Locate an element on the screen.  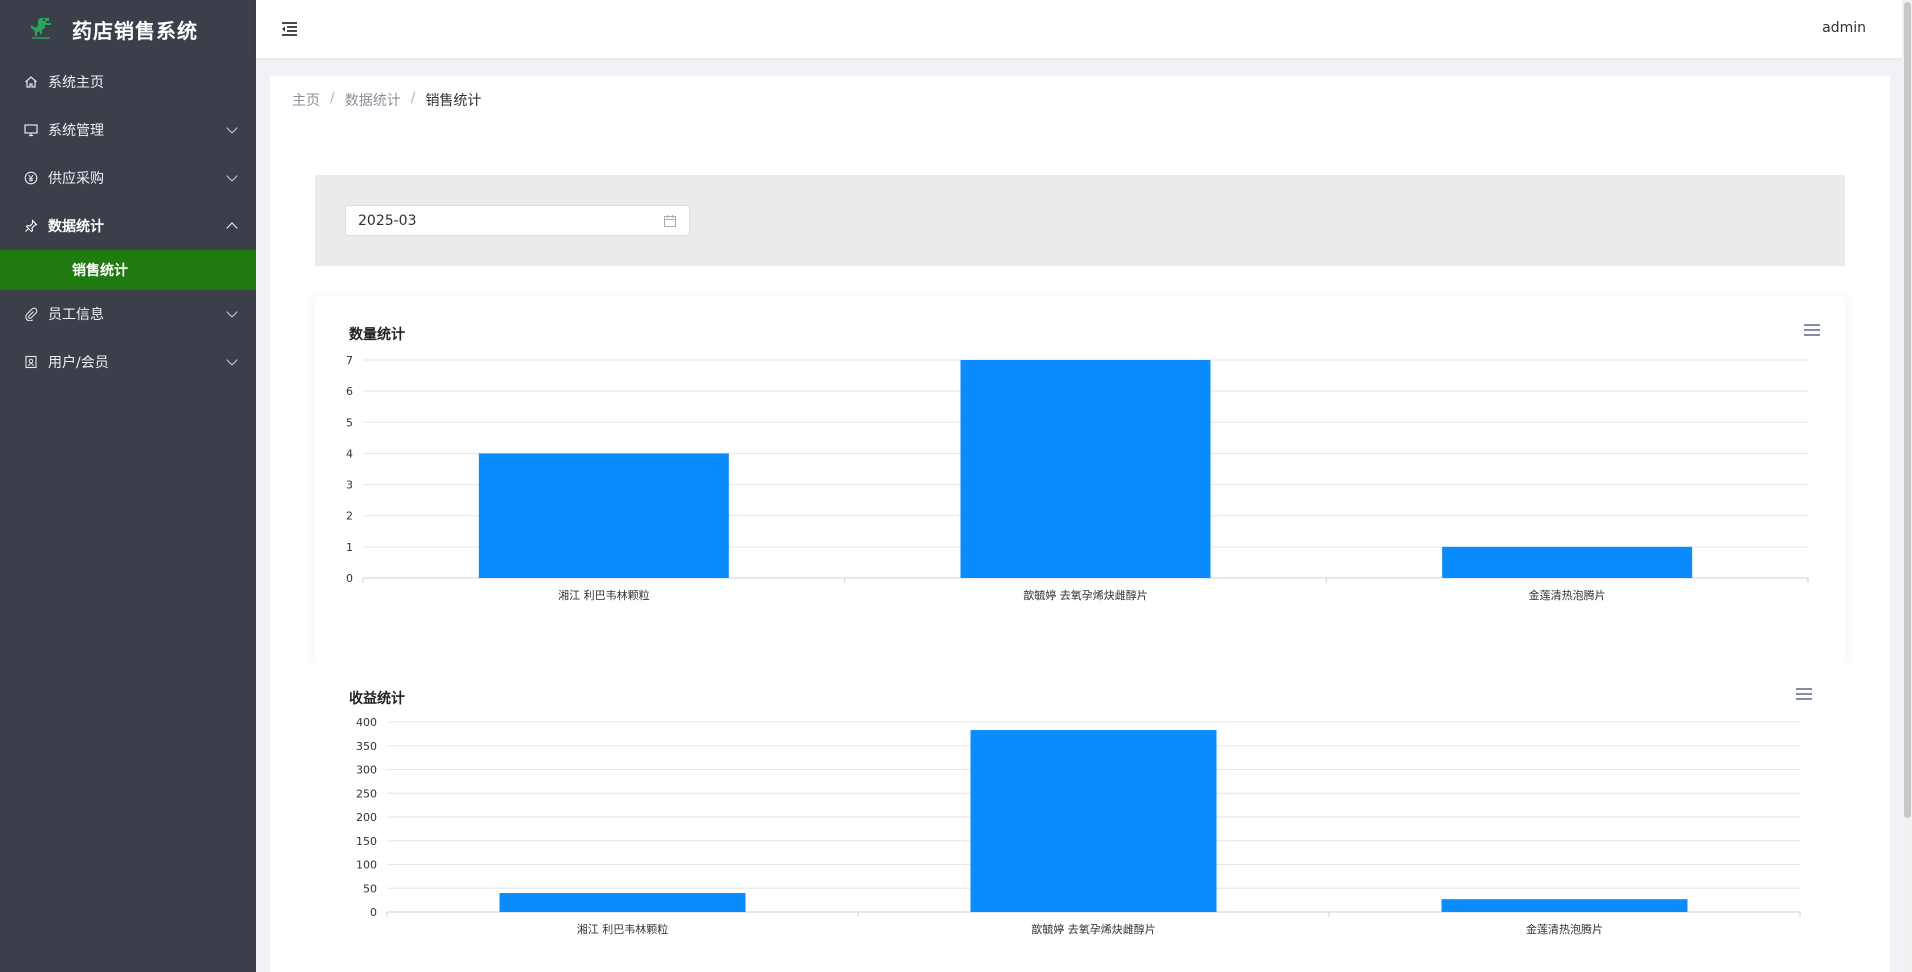
y-tick-label: 3 is located at coordinates (349, 485).